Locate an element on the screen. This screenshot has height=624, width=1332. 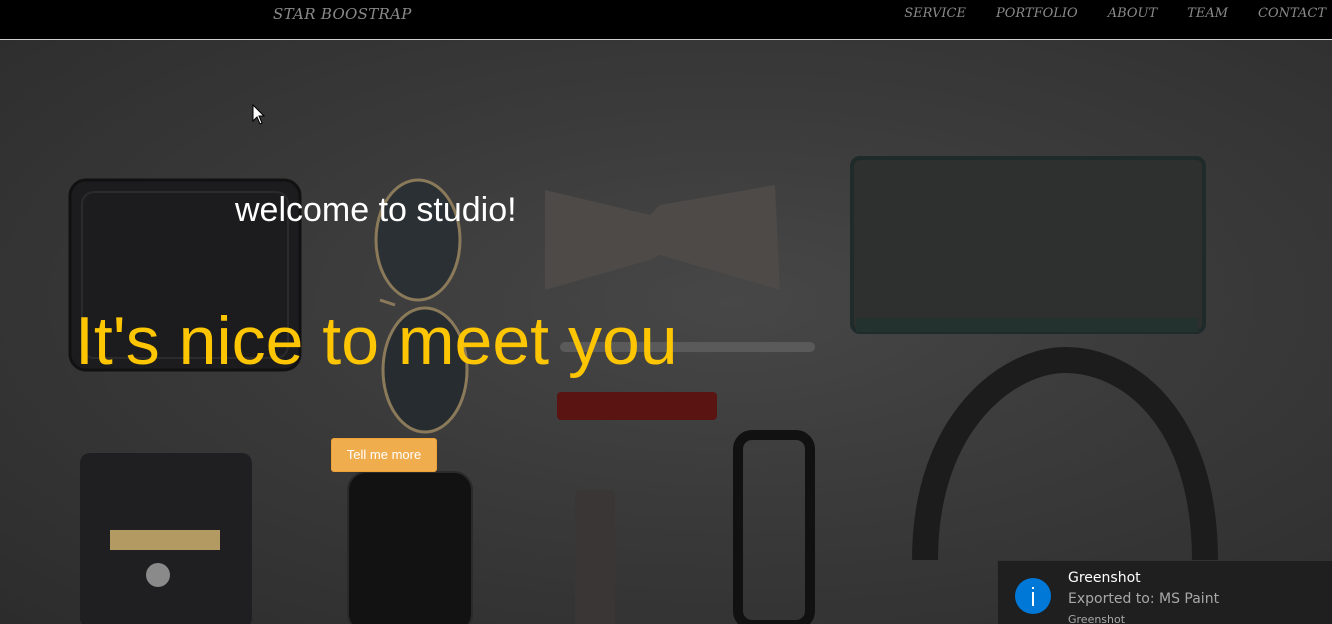
nav-links: SERVICE PORTFOLIO ABOUT TEAM CONTACT is located at coordinates (1100, 13).